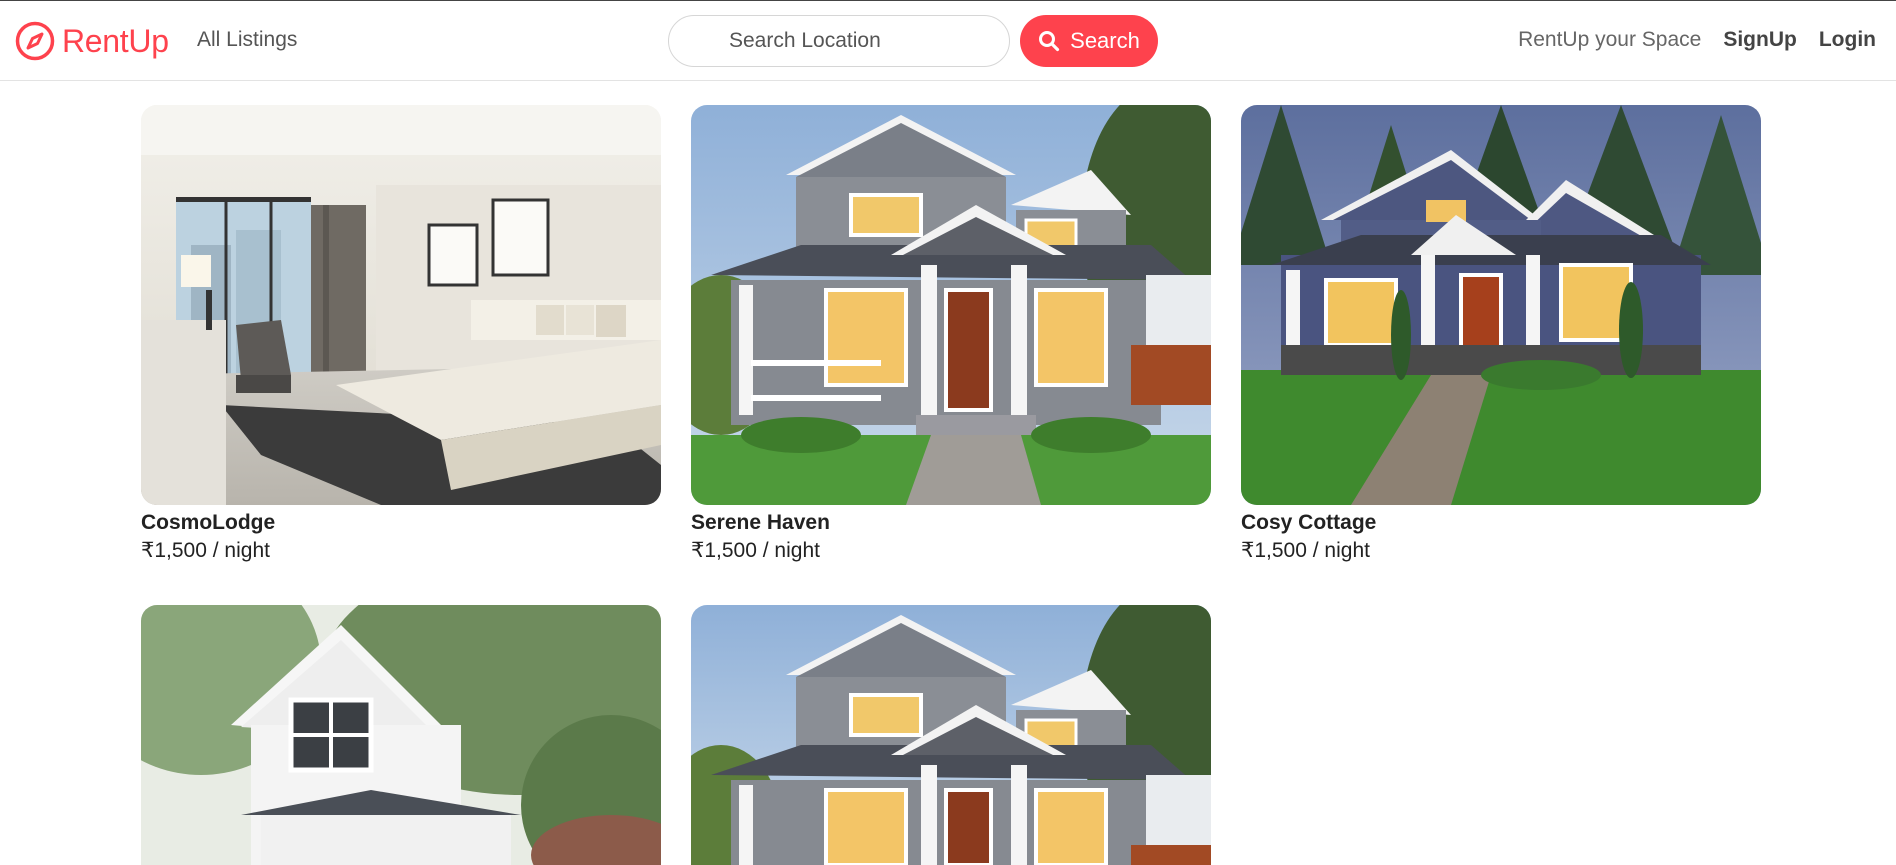  I want to click on listing-card: CosmoLodge ₹1,500 / night, so click(401, 335).